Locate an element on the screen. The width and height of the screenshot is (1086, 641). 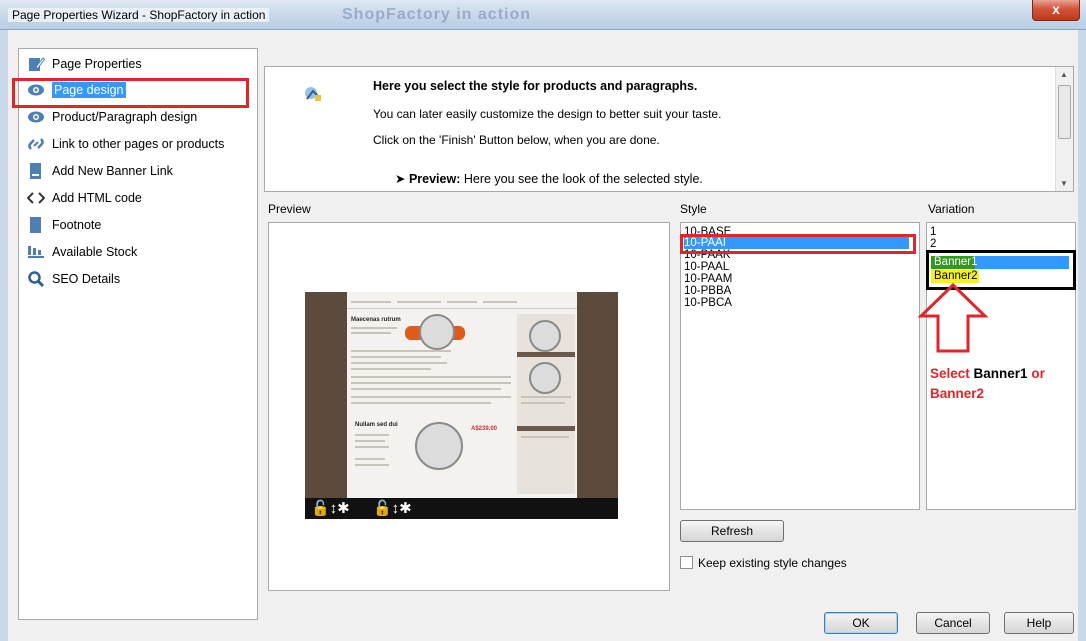
style-list-item: 10-PBCA is located at coordinates (708, 303).